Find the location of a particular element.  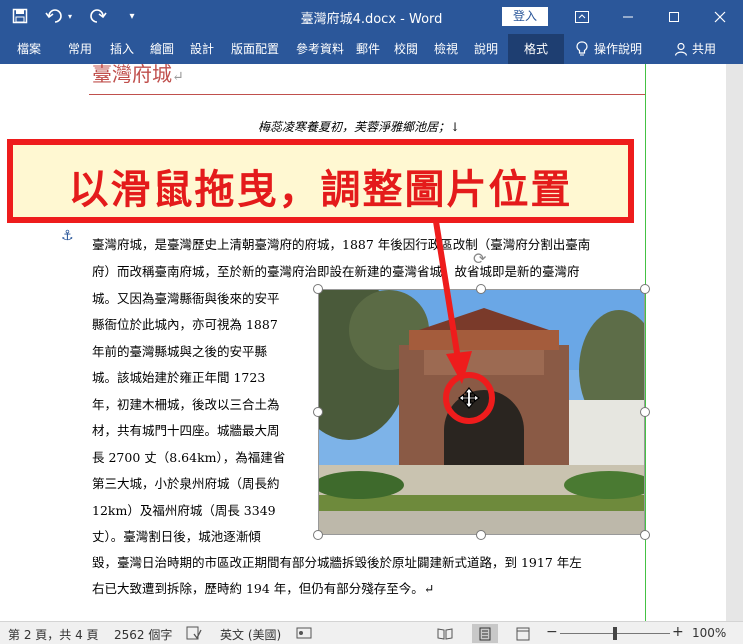

tell-me-label: 操作說明 is located at coordinates (618, 49).